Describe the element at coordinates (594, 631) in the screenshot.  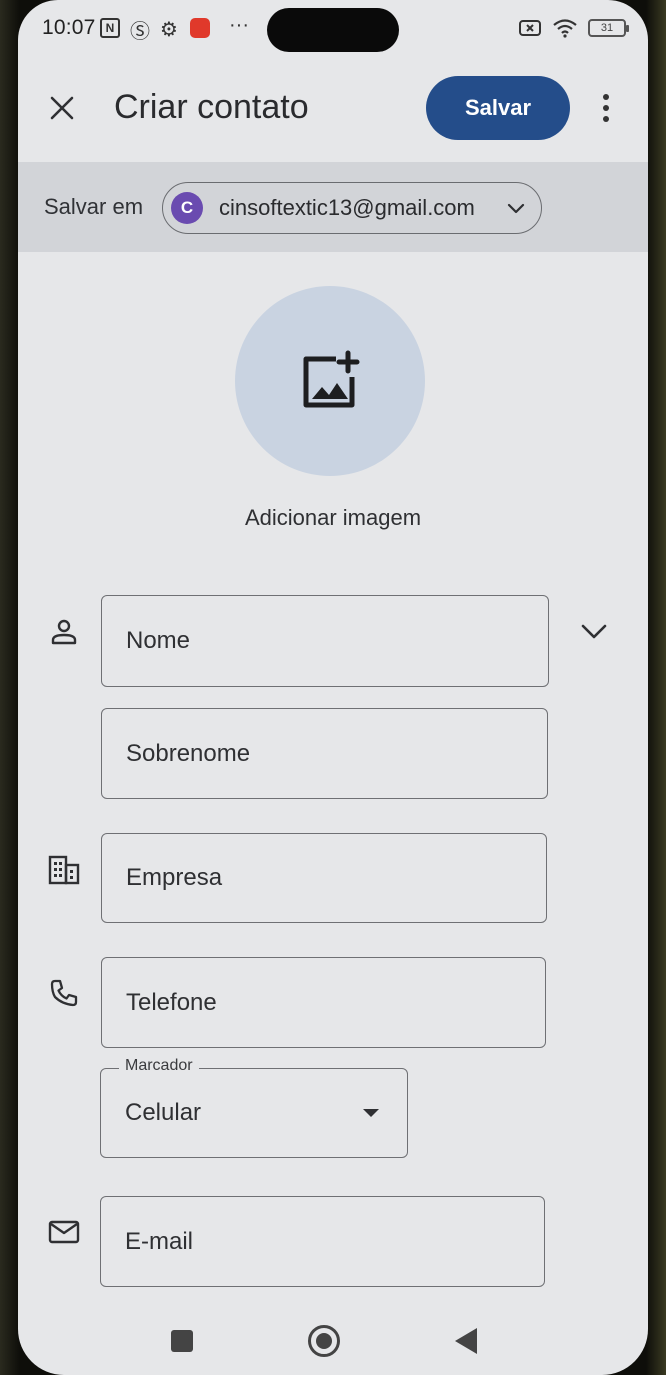
I see `expand-name-chevron-icon` at that location.